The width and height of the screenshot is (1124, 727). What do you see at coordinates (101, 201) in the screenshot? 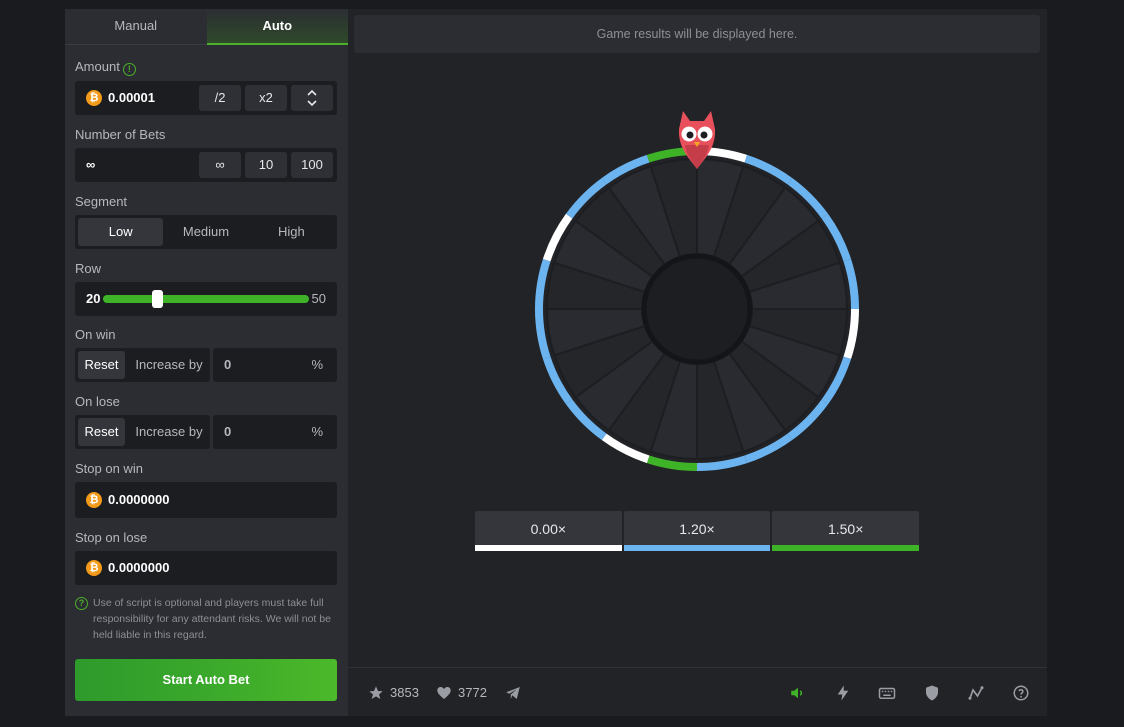
I see `segment-label: Segment` at bounding box center [101, 201].